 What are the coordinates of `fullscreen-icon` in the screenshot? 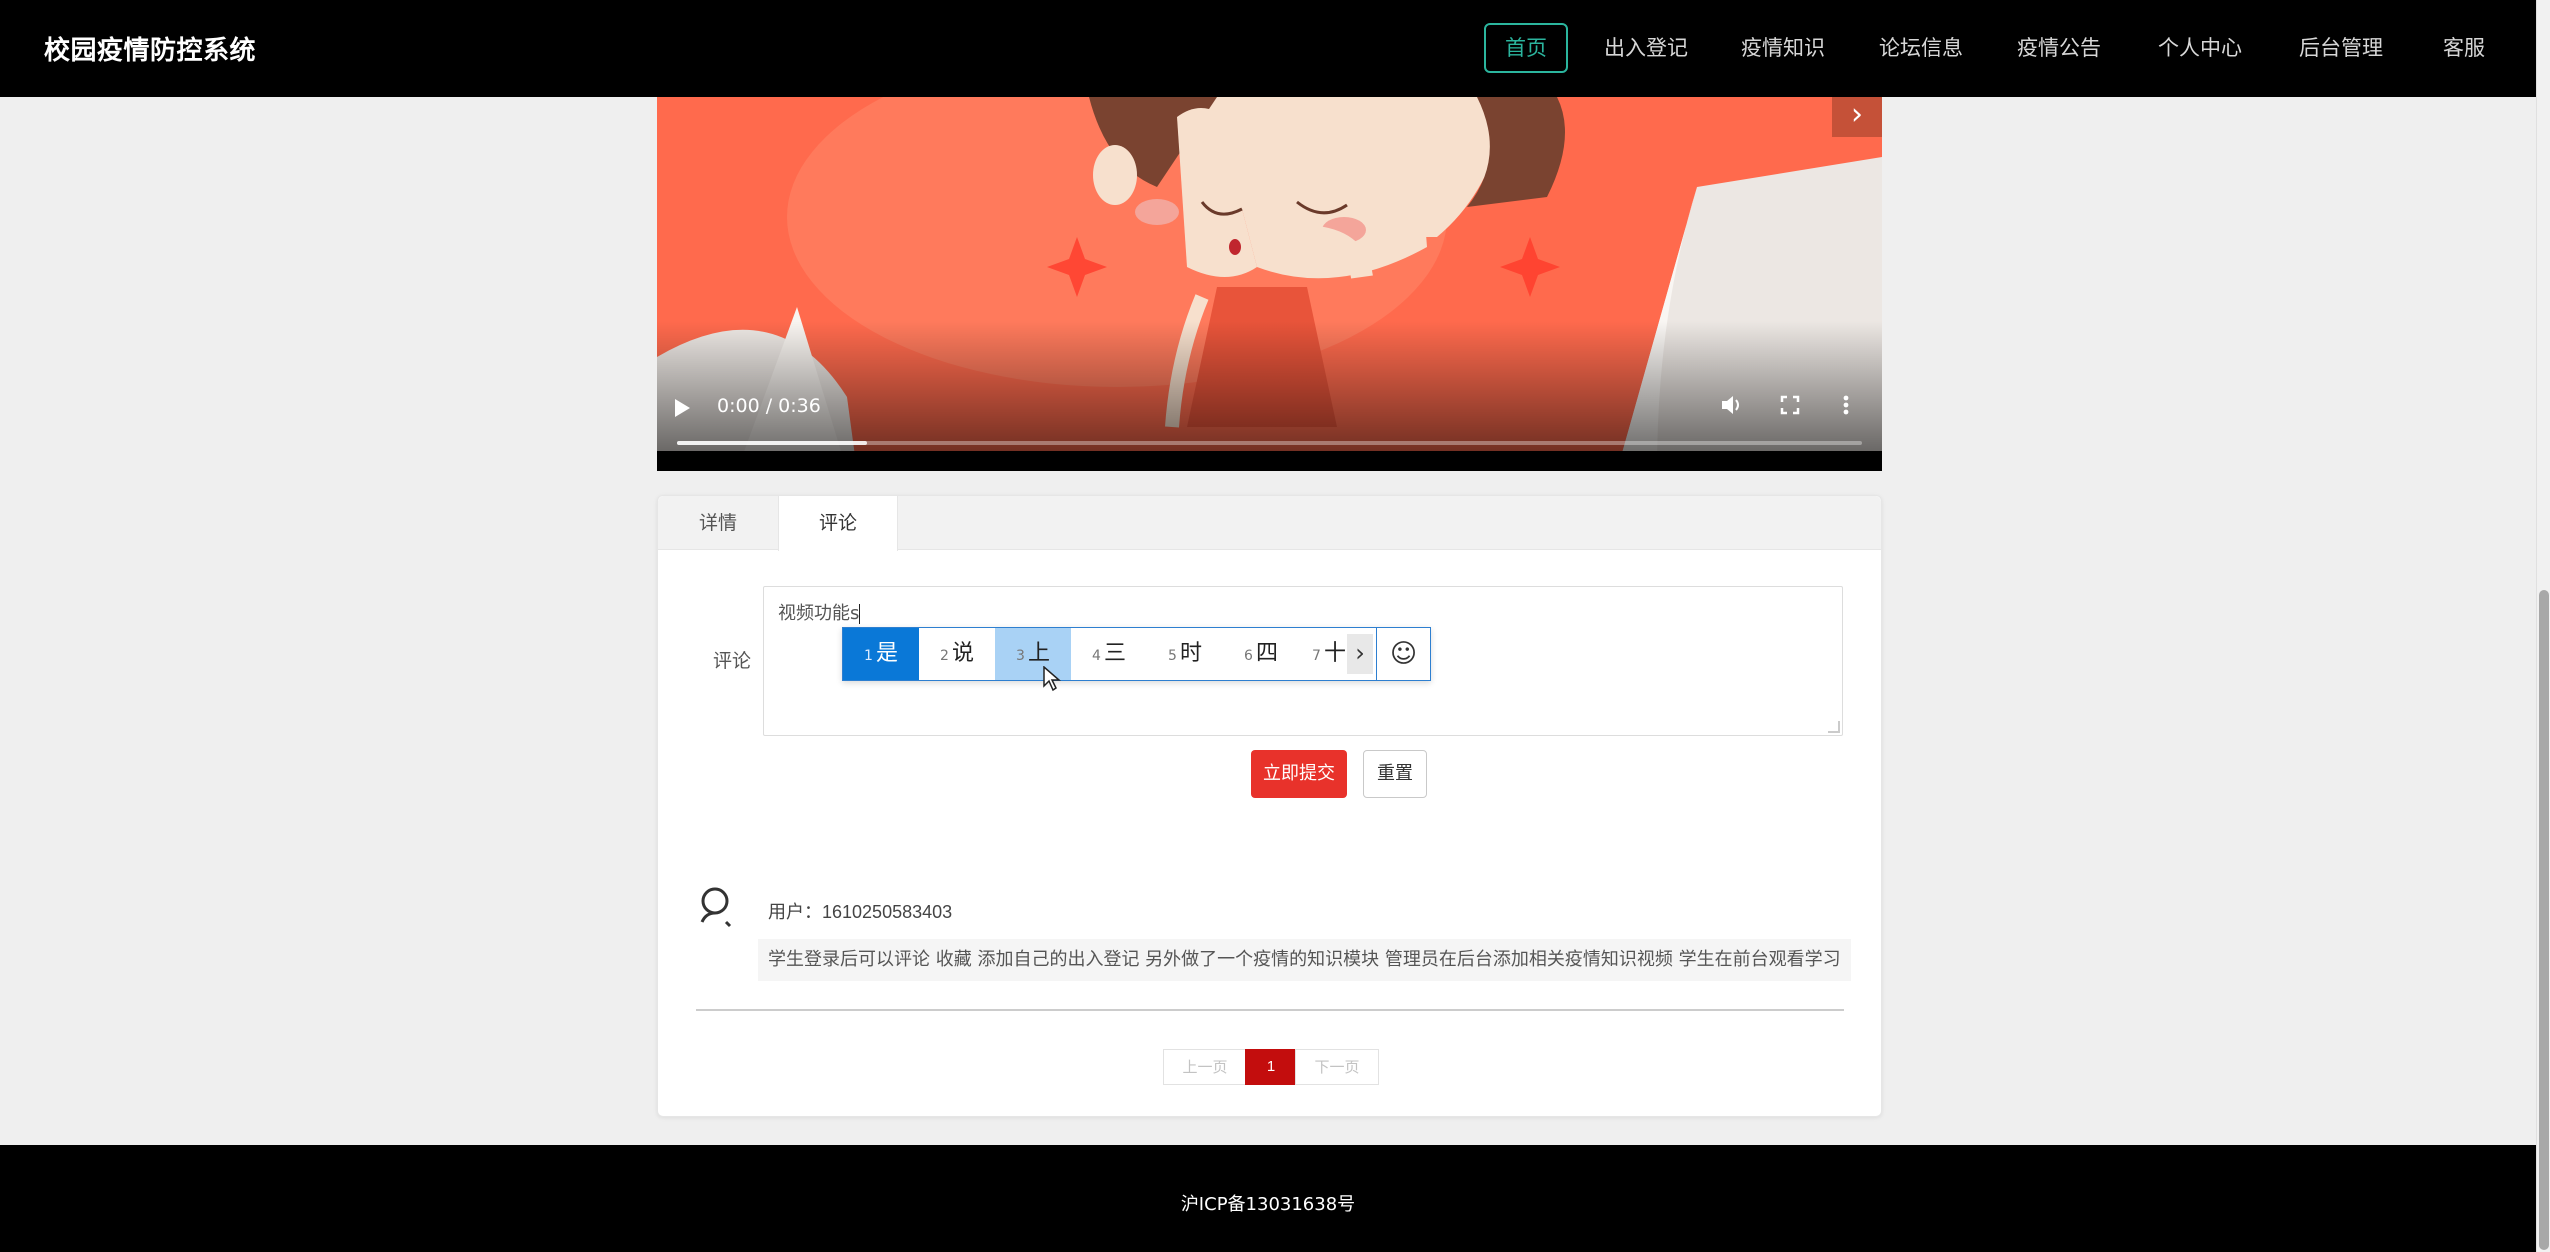 It's located at (1790, 407).